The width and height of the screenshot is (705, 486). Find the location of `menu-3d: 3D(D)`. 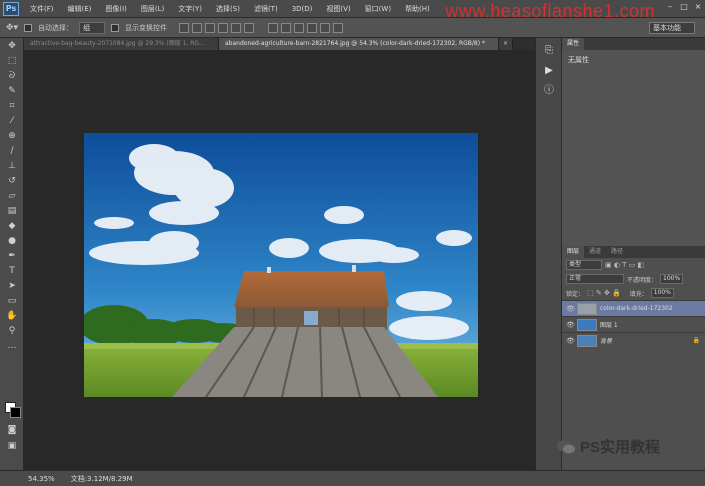

menu-3d: 3D(D) is located at coordinates (302, 9).